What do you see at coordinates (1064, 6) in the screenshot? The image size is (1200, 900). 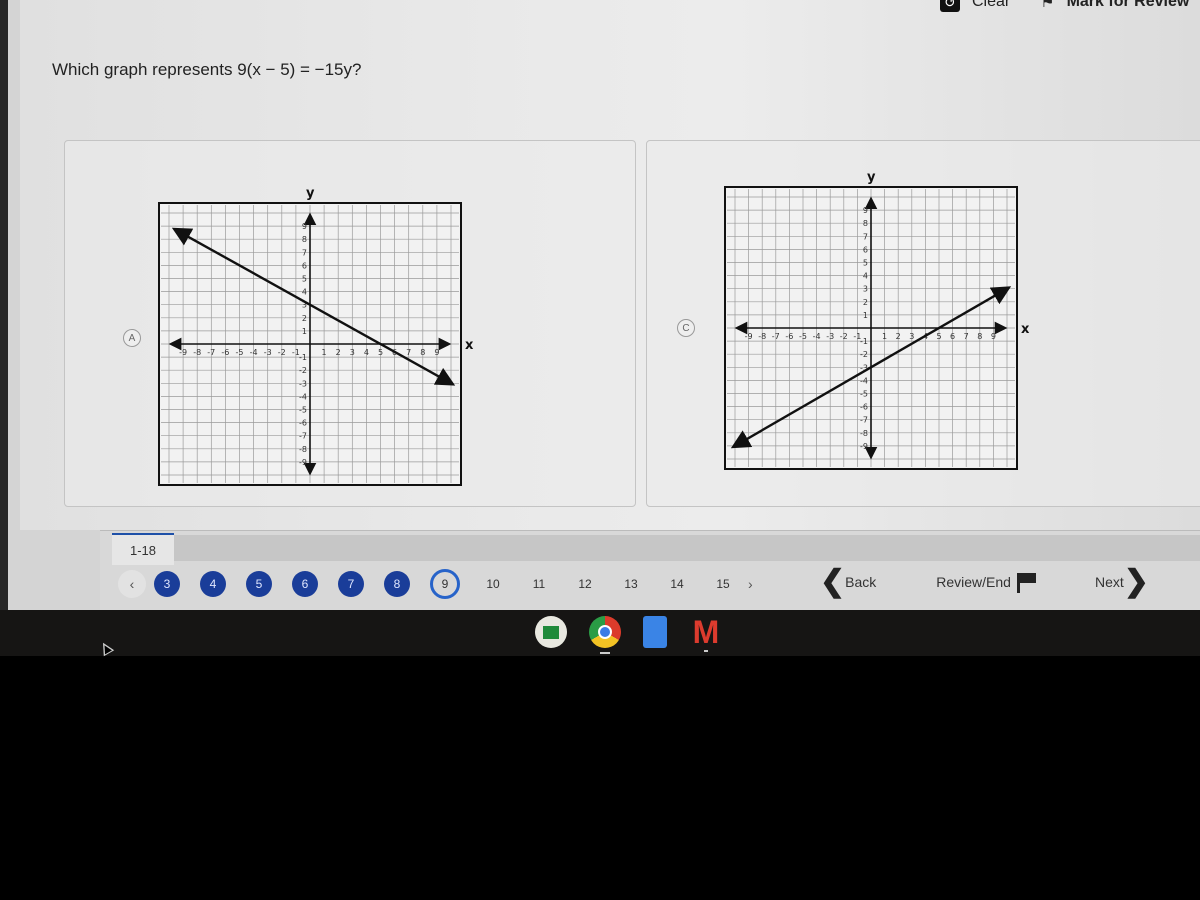 I see `top-toolbar: ↺ Clear ⚑ Mark for Review` at bounding box center [1064, 6].